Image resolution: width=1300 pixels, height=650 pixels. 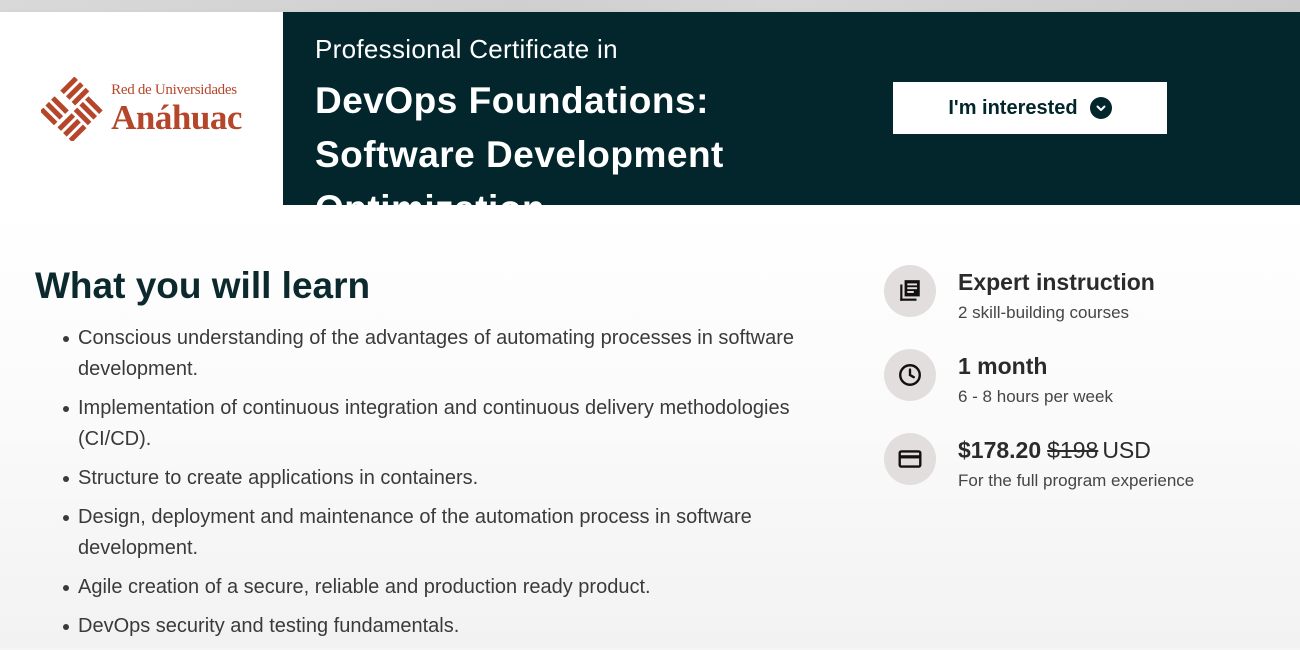 I want to click on clock-icon, so click(x=910, y=375).